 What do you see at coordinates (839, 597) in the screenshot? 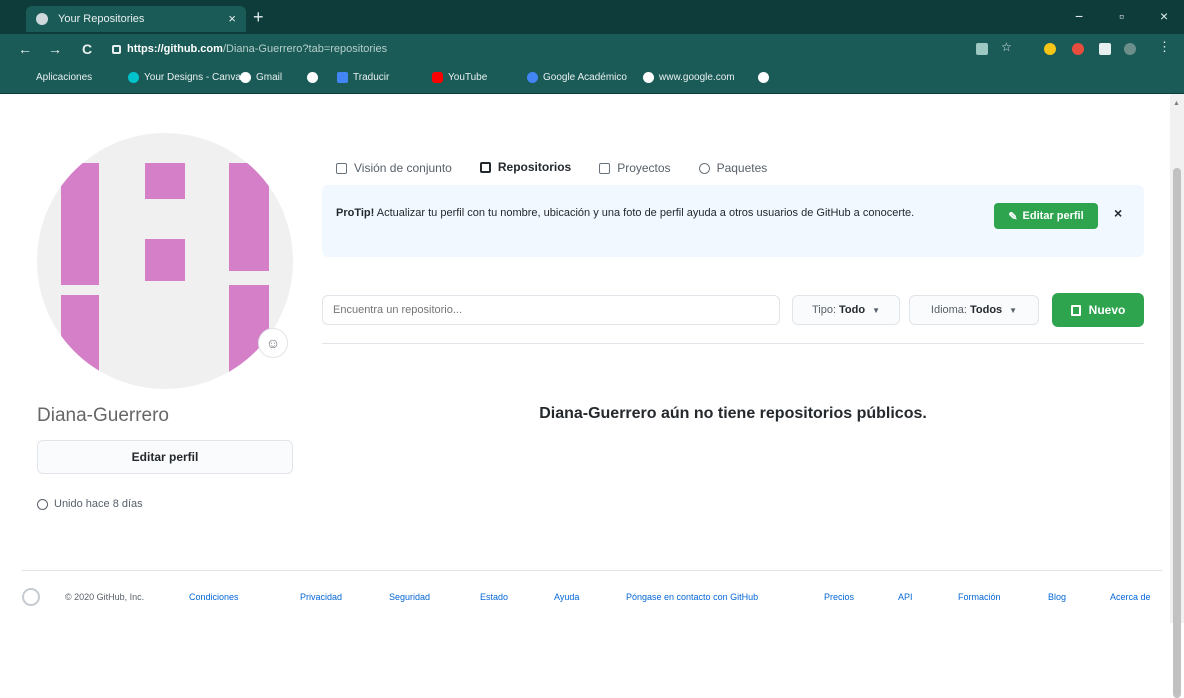
I see `footer-link: Precios` at bounding box center [839, 597].